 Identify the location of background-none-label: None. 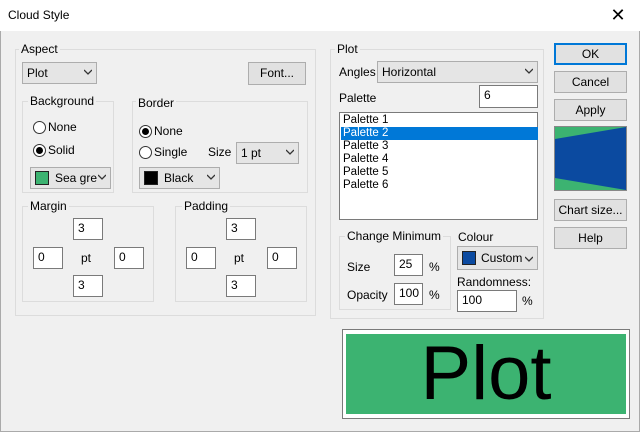
(62, 127).